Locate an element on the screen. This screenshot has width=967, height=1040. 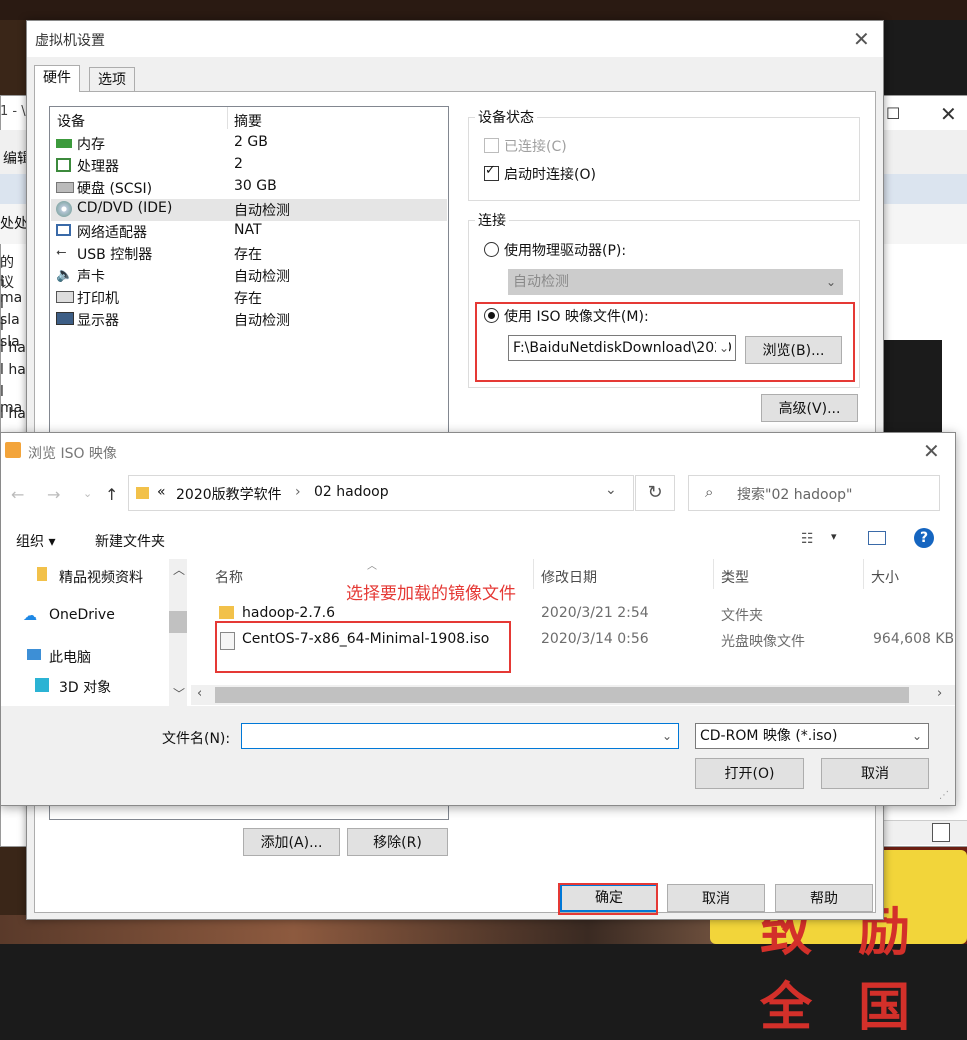
device-row-cpu: 处理器 2 is located at coordinates (249, 166).